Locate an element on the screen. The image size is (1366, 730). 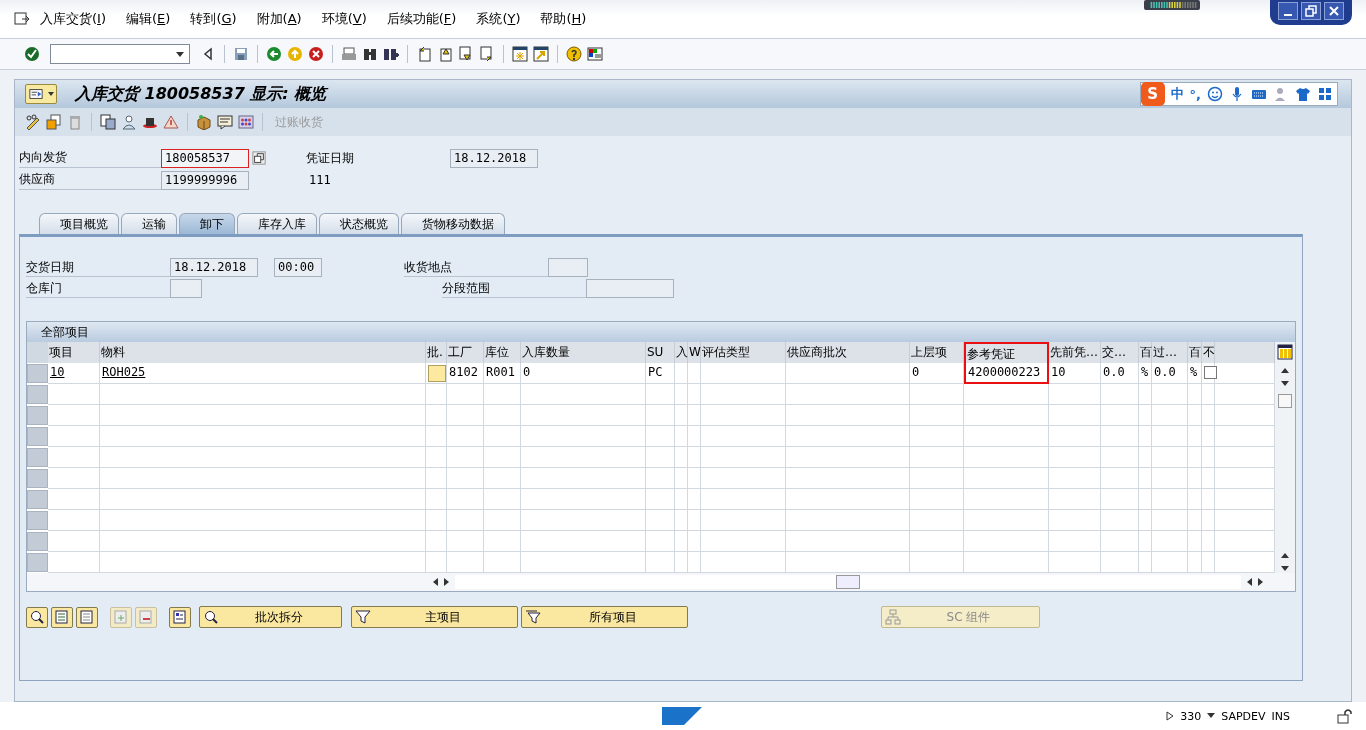
column-header: 库位 is located at coordinates (502, 352).